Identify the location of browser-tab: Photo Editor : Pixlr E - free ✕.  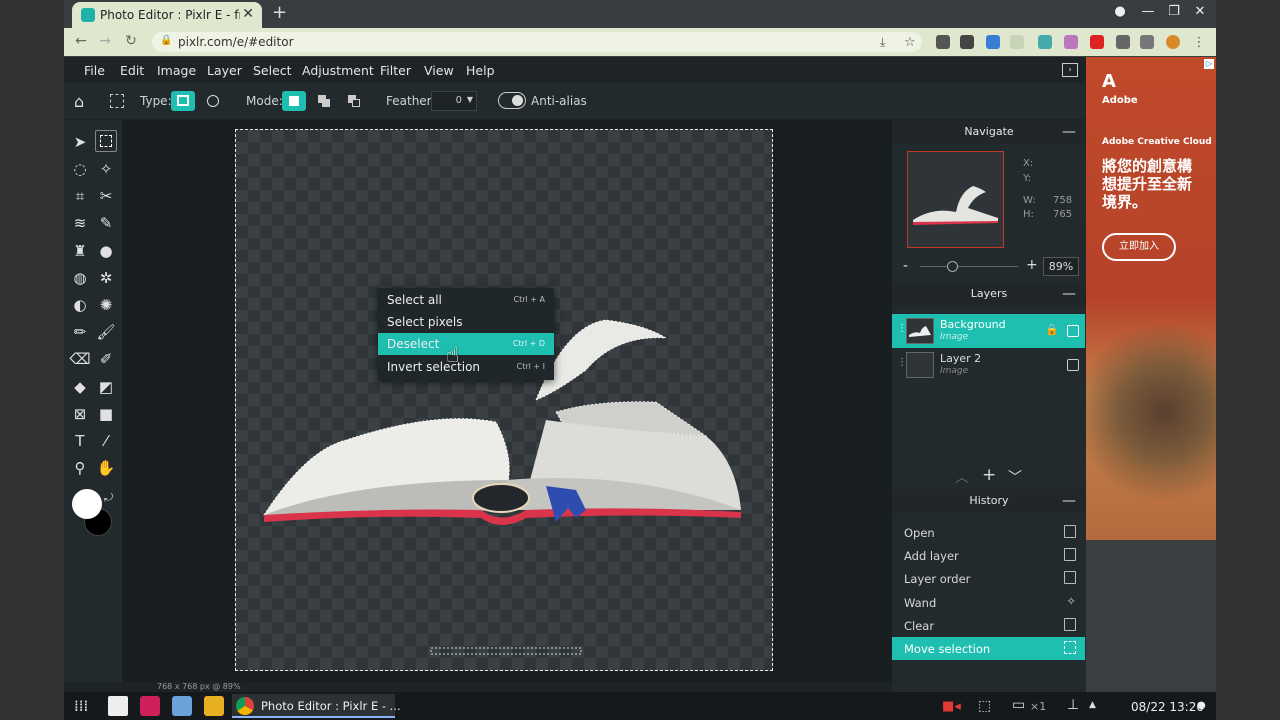
(167, 15).